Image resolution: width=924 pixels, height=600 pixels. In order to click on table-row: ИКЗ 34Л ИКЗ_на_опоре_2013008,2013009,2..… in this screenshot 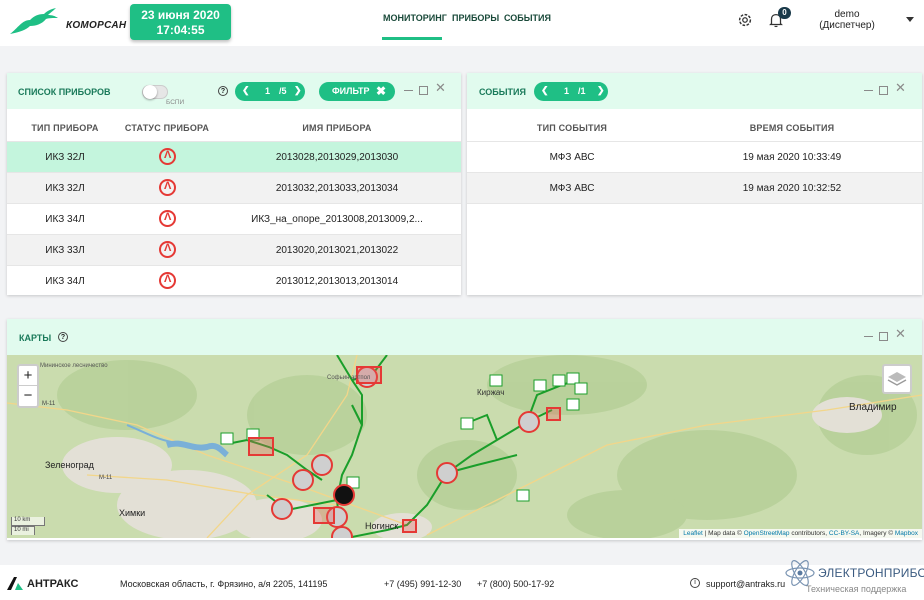, I will do `click(234, 218)`.